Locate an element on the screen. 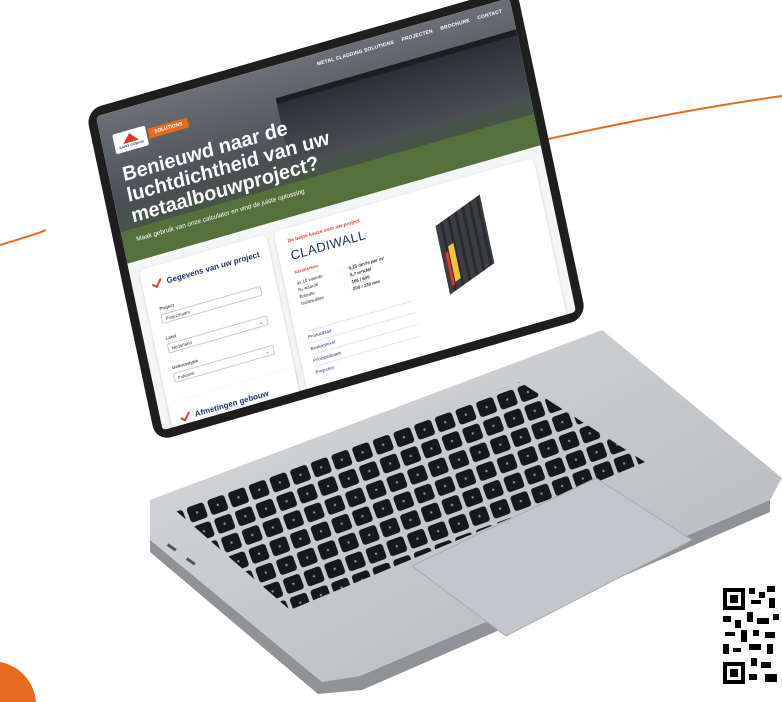 The height and width of the screenshot is (702, 782). qr-code is located at coordinates (751, 637).